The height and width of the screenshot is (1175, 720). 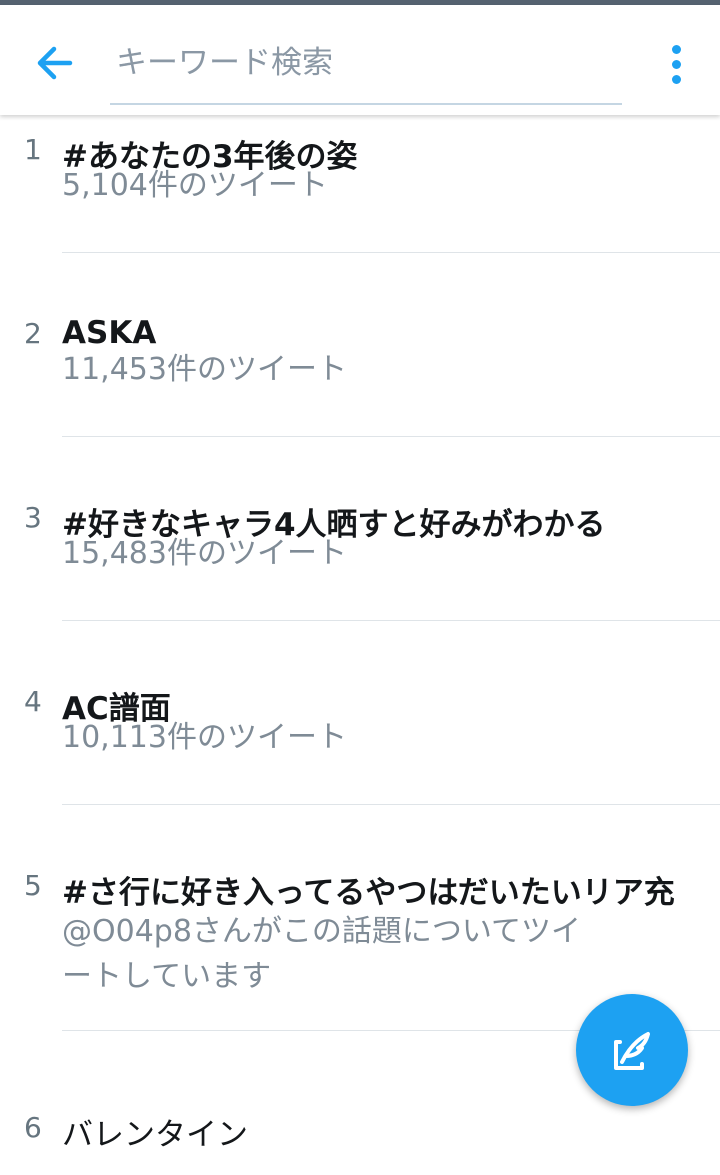 I want to click on trend-meta: @O04p8さんがこの話題についてツイートしています, so click(x=322, y=954).